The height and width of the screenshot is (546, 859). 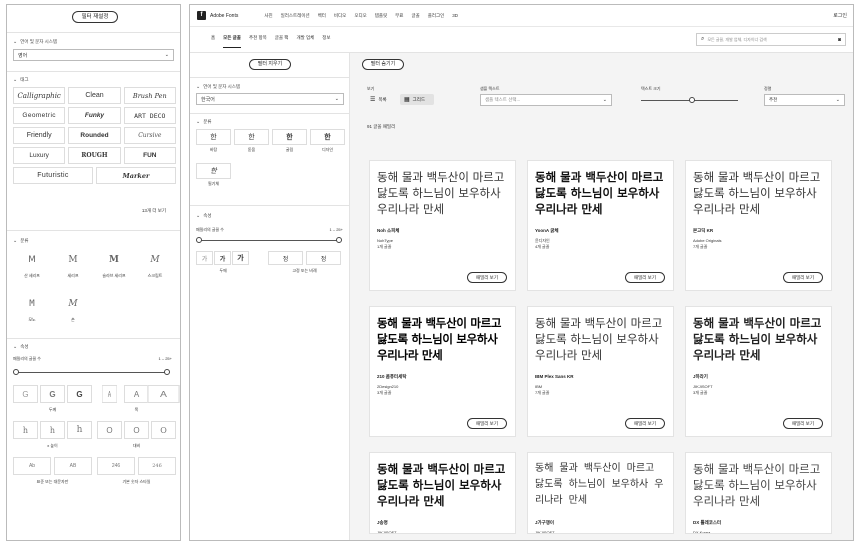 I want to click on class-item: M손, so click(x=73, y=308).